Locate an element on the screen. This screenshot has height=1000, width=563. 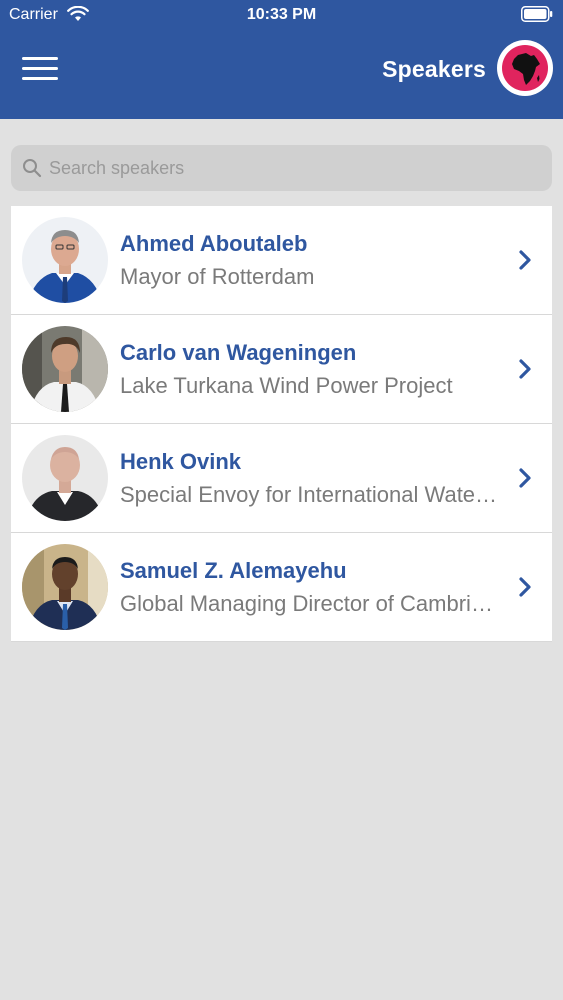
speaker-role: Lake Turkana Wind Power Project is located at coordinates (286, 385).